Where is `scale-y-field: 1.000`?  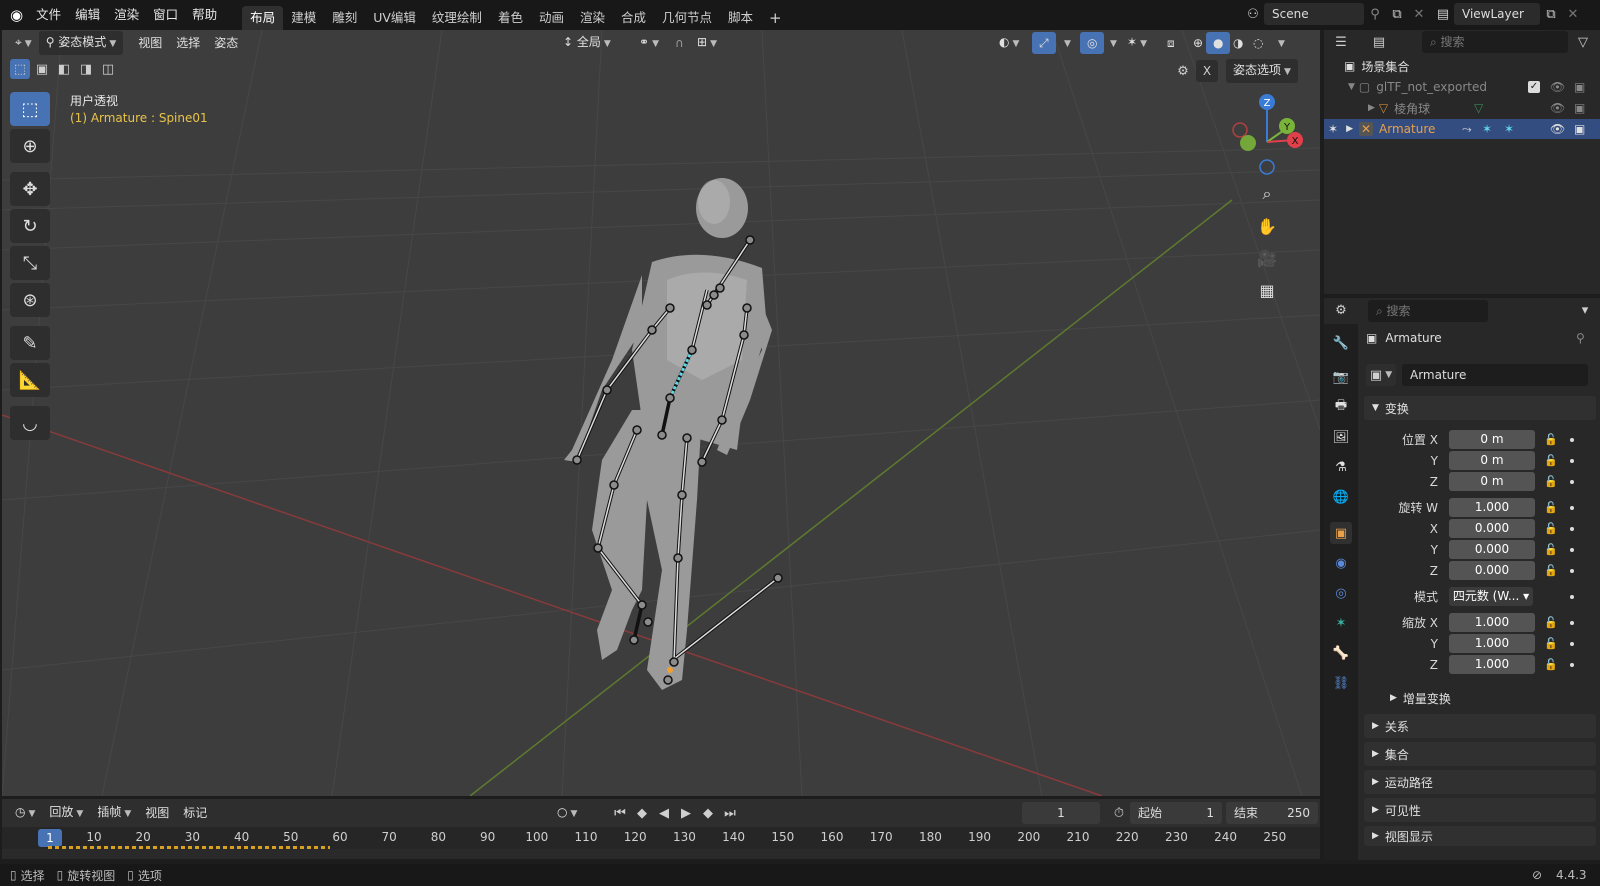 scale-y-field: 1.000 is located at coordinates (1492, 643).